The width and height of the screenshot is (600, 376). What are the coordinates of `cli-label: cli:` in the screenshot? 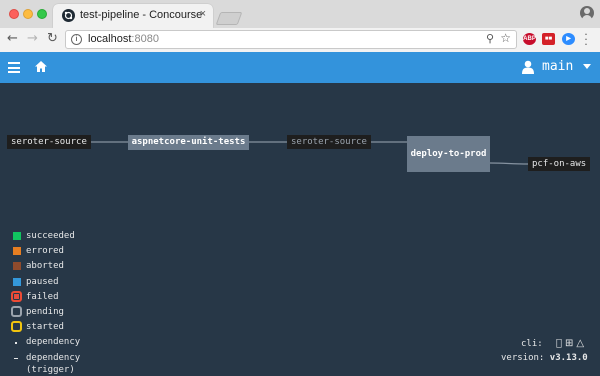 It's located at (532, 344).